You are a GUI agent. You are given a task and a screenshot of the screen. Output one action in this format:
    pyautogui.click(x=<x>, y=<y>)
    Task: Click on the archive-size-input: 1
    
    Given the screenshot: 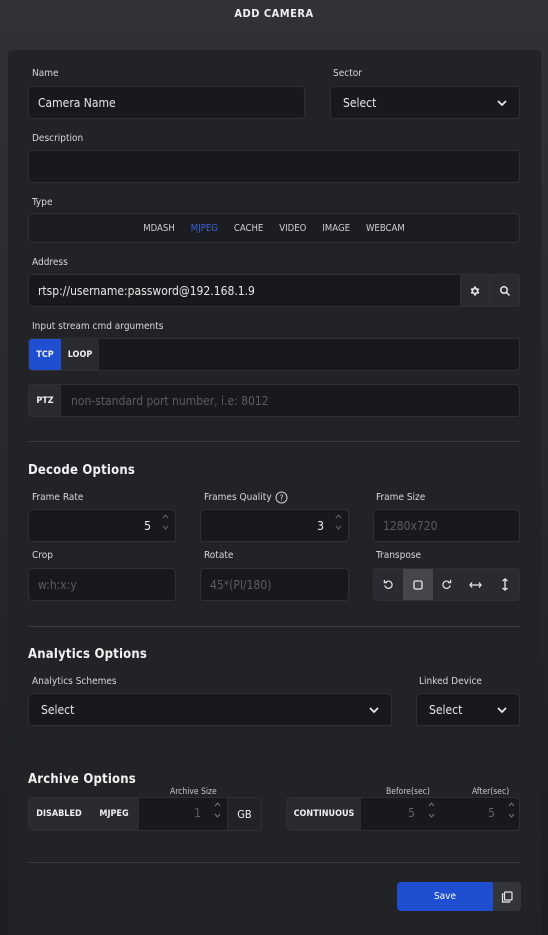 What is the action you would take?
    pyautogui.click(x=183, y=814)
    